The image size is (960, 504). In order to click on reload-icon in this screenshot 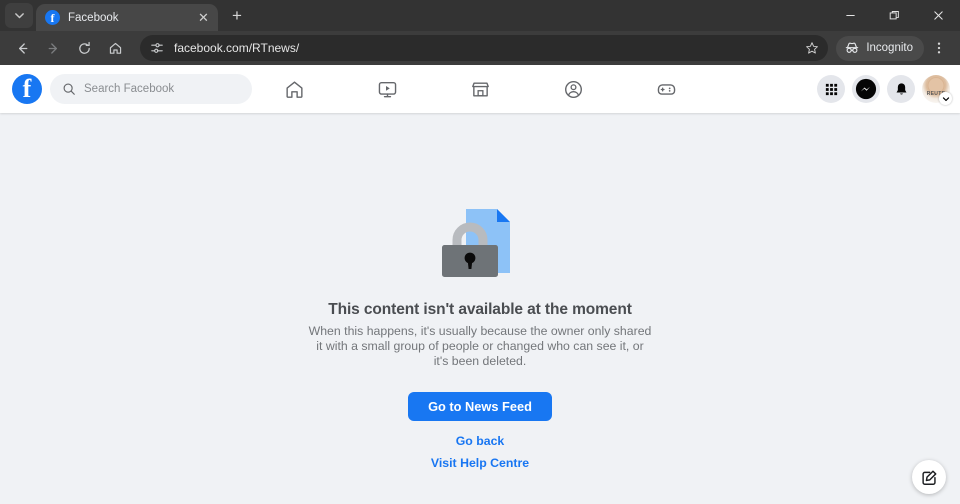, I will do `click(84, 47)`.